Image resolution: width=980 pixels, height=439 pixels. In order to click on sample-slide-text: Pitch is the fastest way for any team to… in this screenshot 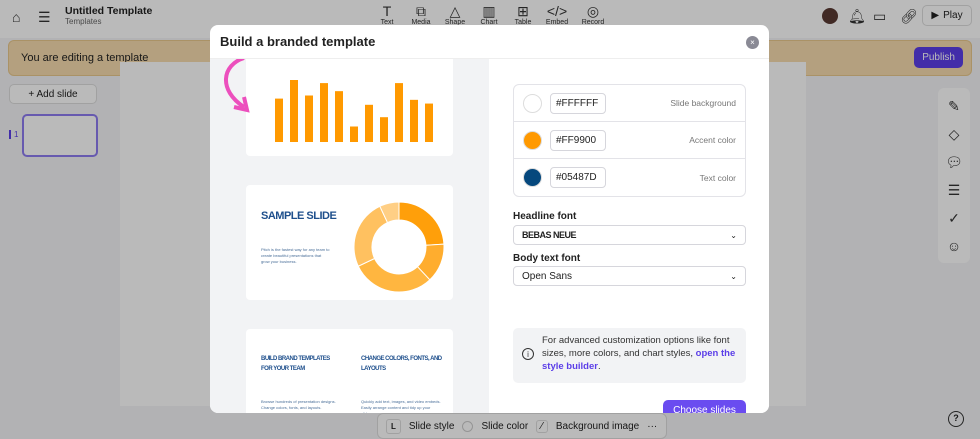, I will do `click(295, 255)`.